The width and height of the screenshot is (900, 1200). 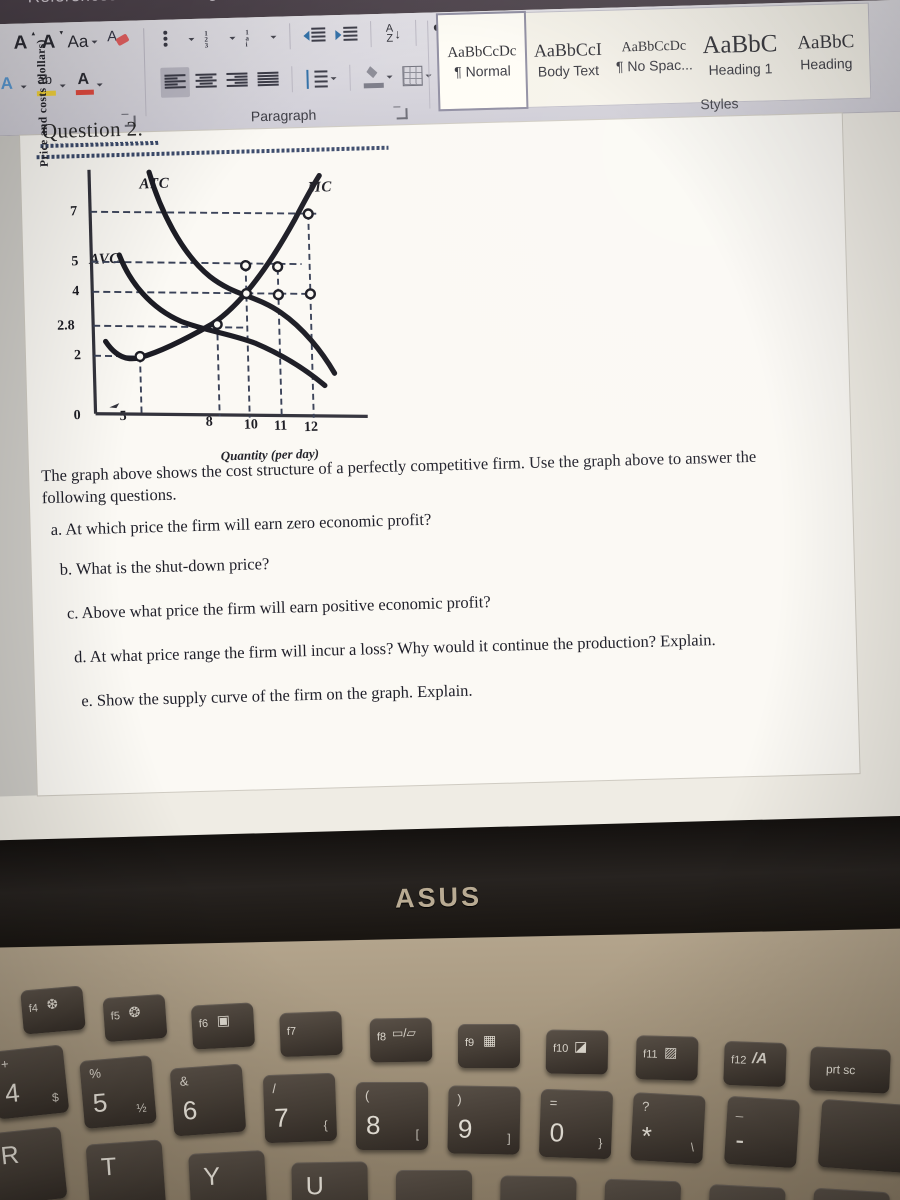 What do you see at coordinates (208, 1100) in the screenshot?
I see `key-6: & 6` at bounding box center [208, 1100].